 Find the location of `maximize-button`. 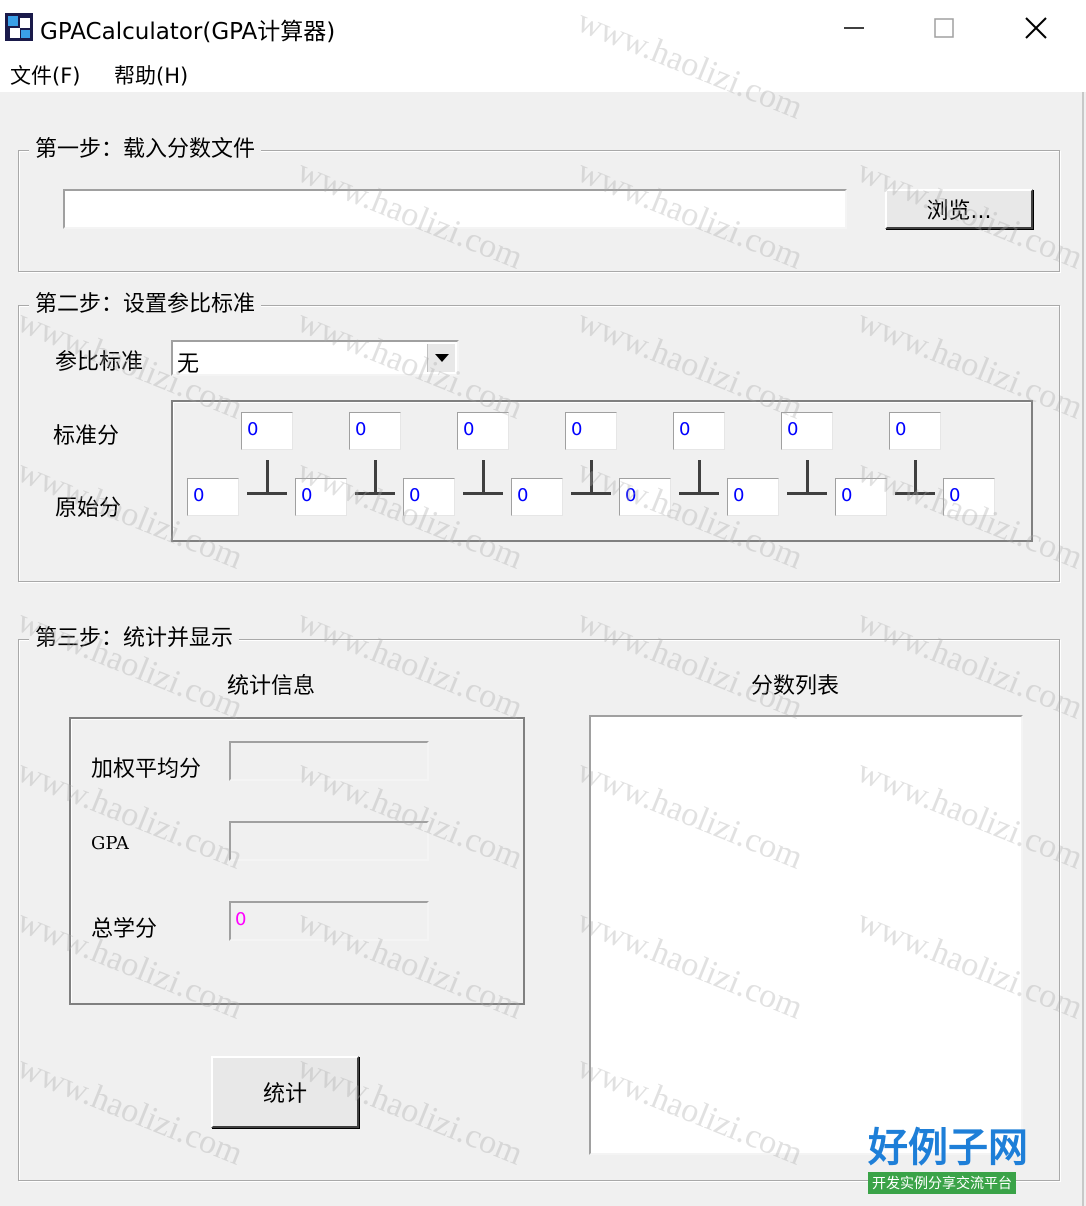

maximize-button is located at coordinates (944, 28).